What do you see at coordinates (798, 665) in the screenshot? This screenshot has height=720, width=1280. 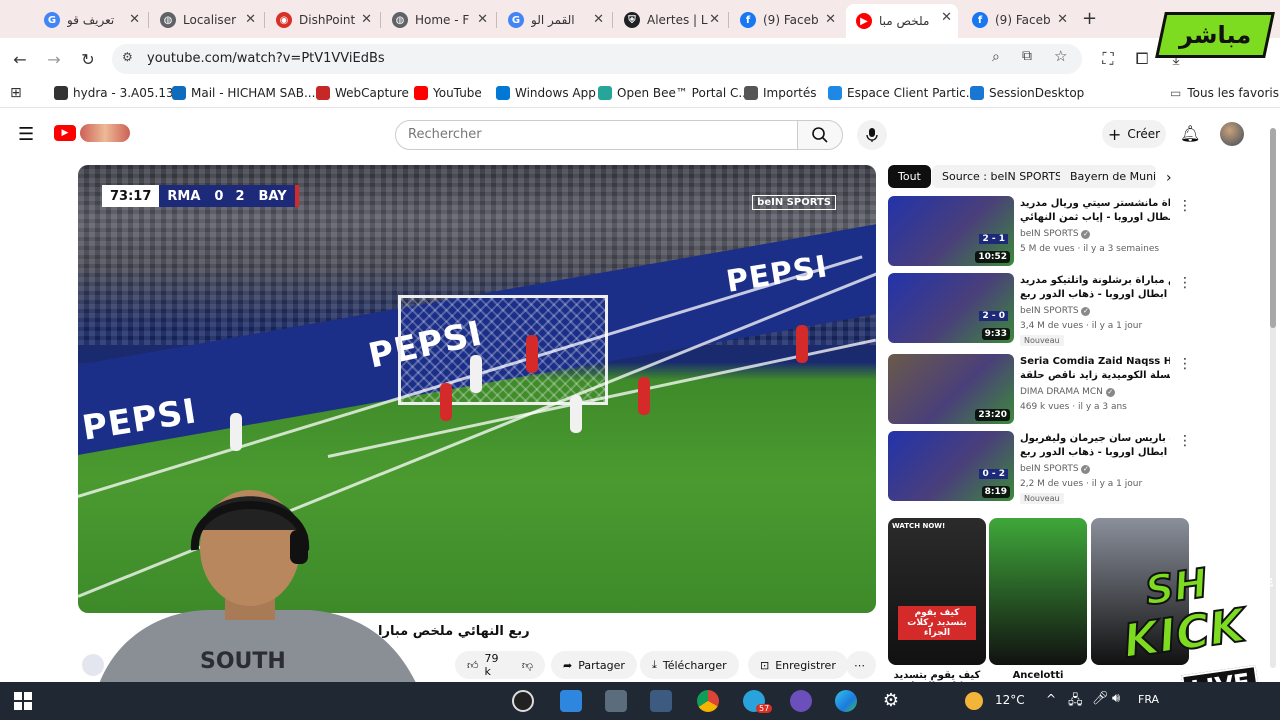 I see `save-button: ⊡ Enregistrer` at bounding box center [798, 665].